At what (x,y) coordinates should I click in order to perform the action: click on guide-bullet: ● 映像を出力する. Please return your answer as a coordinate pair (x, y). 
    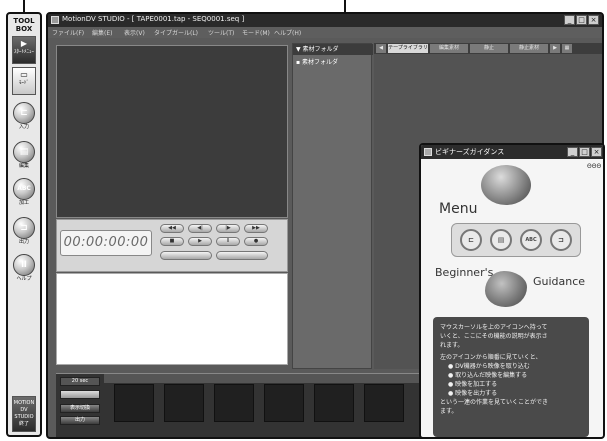
    Looking at the image, I should click on (473, 393).